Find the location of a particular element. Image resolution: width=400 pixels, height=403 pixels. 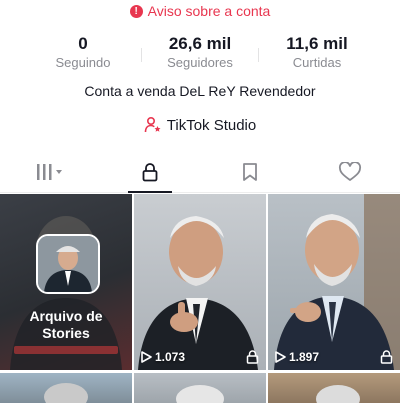

tiktok-studio-link: TikTok Studio is located at coordinates (200, 125).